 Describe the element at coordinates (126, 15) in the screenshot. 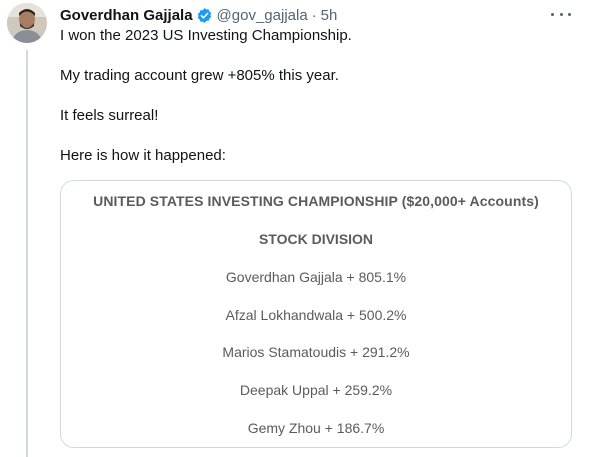

I see `author-name: Goverdhan Gajjala` at that location.